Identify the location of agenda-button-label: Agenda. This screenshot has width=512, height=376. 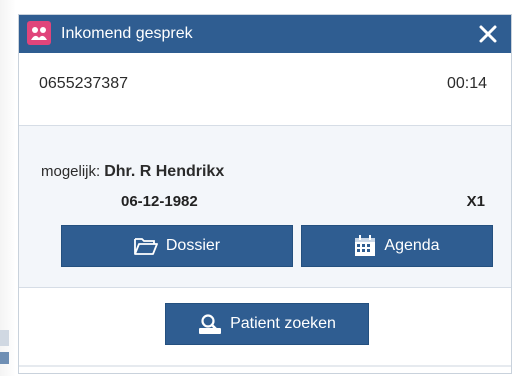
(412, 245).